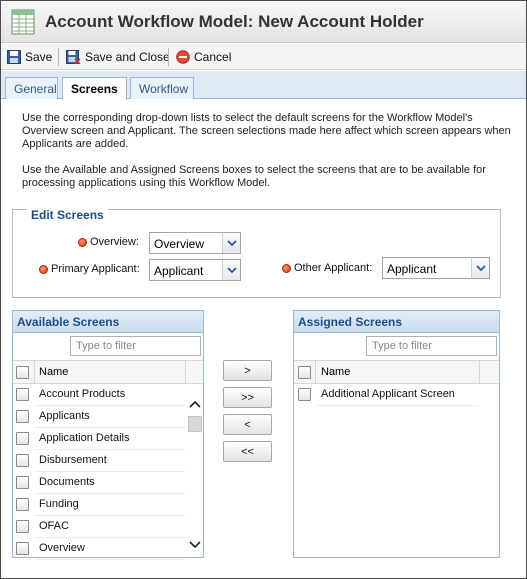 The width and height of the screenshot is (527, 579). Describe the element at coordinates (179, 271) in the screenshot. I see `primary-applicant-select-value: Applicant` at that location.